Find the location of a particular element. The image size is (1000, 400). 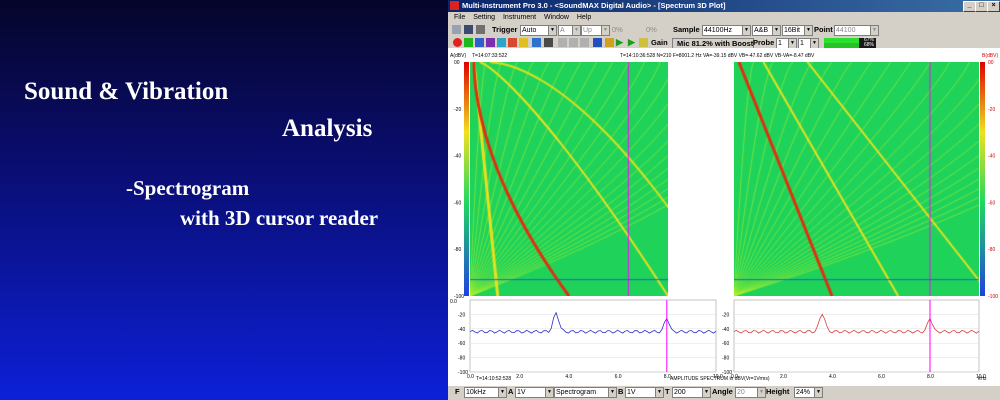

input-level-meter: 67% 68% is located at coordinates (850, 43).